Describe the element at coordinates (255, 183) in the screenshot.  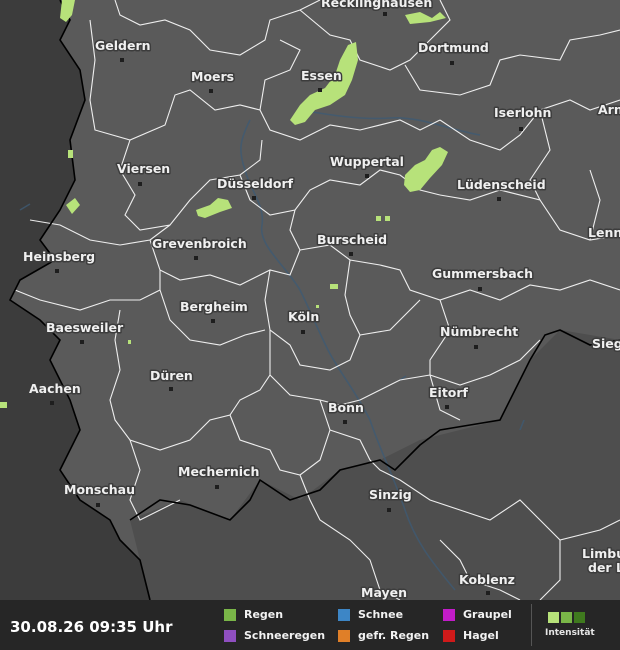
I see `city-label-duesseldorf: Düsseldorf` at that location.